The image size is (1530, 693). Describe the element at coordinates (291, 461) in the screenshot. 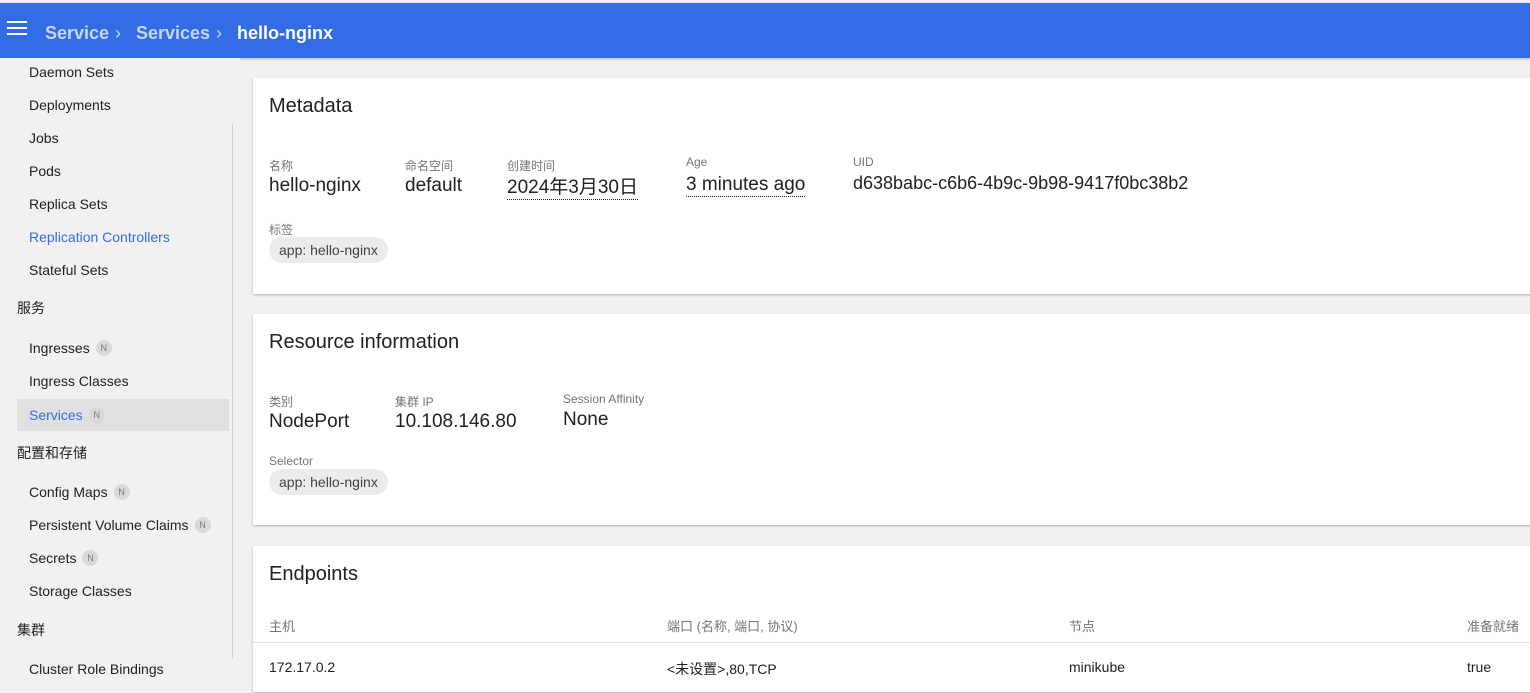

I see `selector-label: Selector` at that location.